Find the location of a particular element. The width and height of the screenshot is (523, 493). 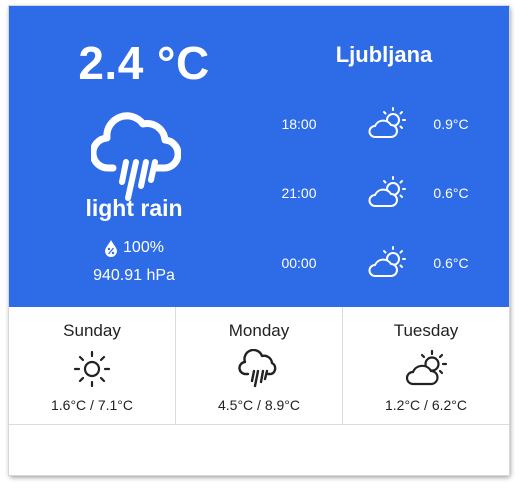

hourly-time: 00:00 is located at coordinates (299, 263).